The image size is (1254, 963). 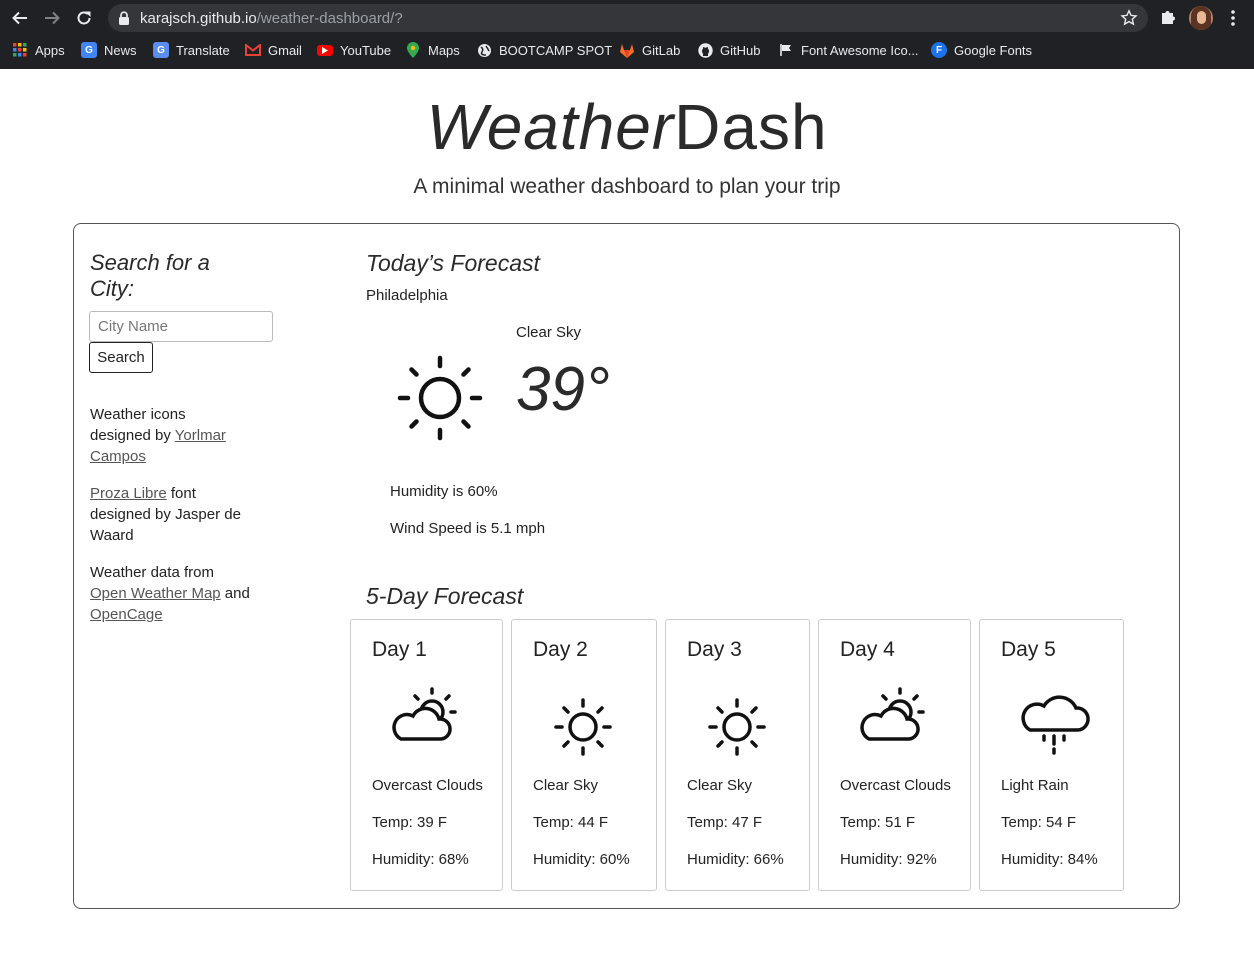 I want to click on bookmark-translate: G Translate, so click(x=191, y=50).